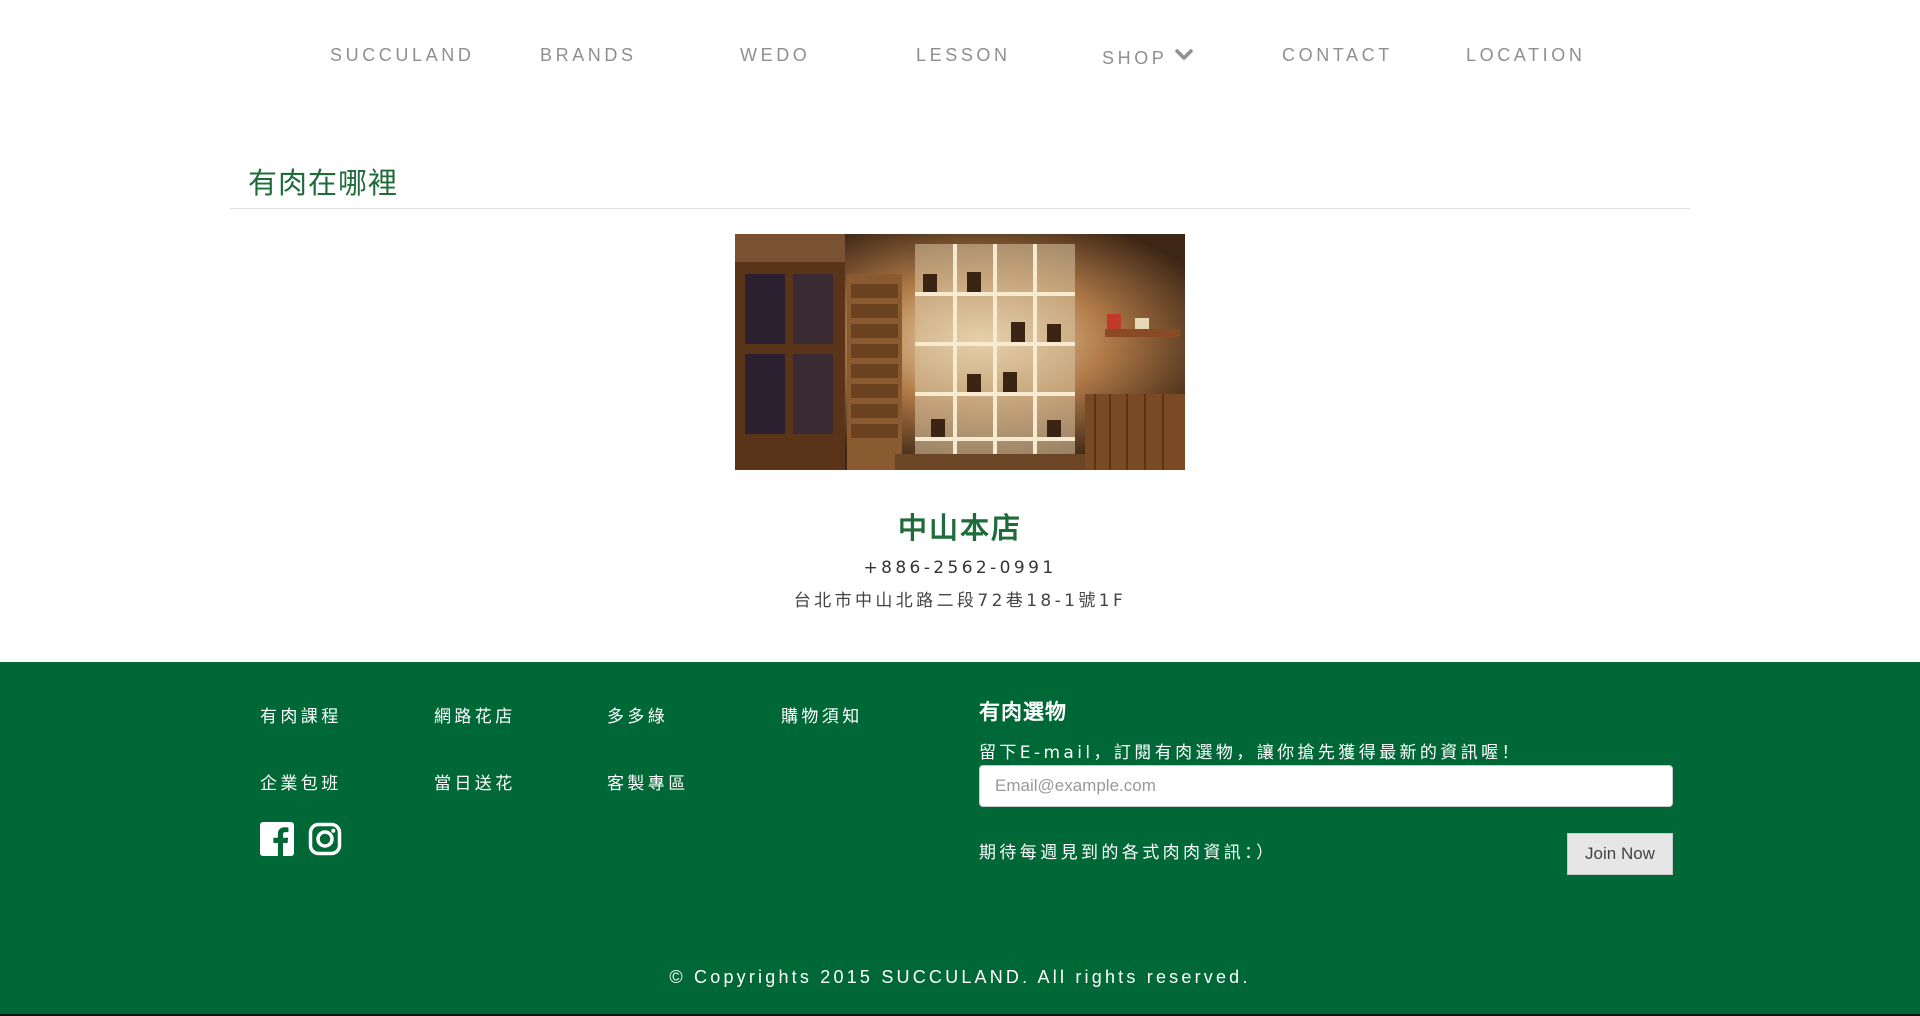 This screenshot has width=1920, height=1016. What do you see at coordinates (475, 781) in the screenshot?
I see `footer-link-same-day-delivery: 當日送花` at bounding box center [475, 781].